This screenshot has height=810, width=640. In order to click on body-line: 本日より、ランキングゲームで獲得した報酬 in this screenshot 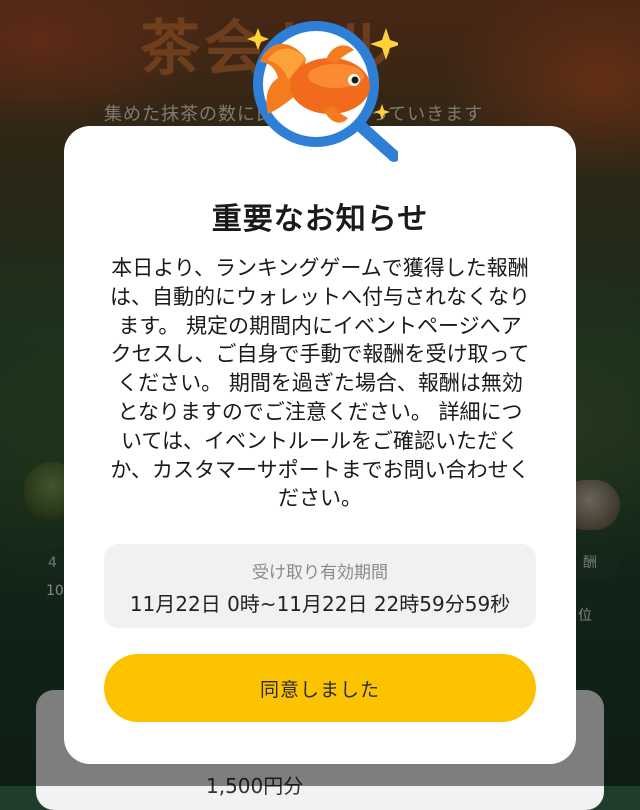, I will do `click(320, 268)`.